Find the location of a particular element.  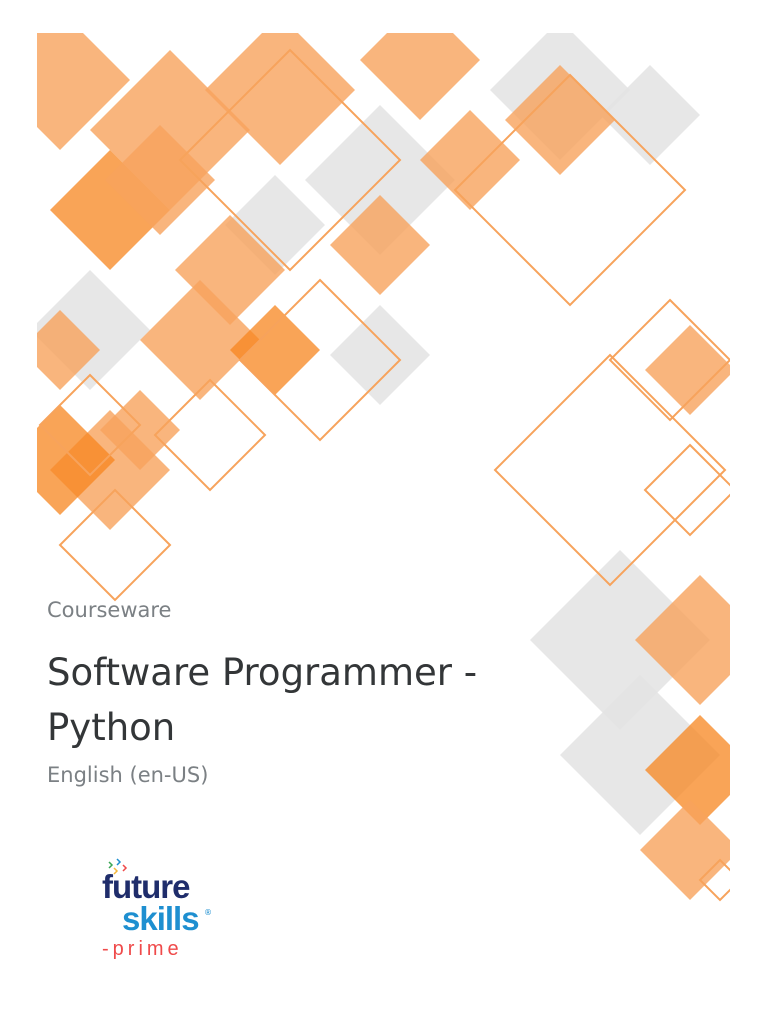

logo-word-skills: skills is located at coordinates (161, 918).